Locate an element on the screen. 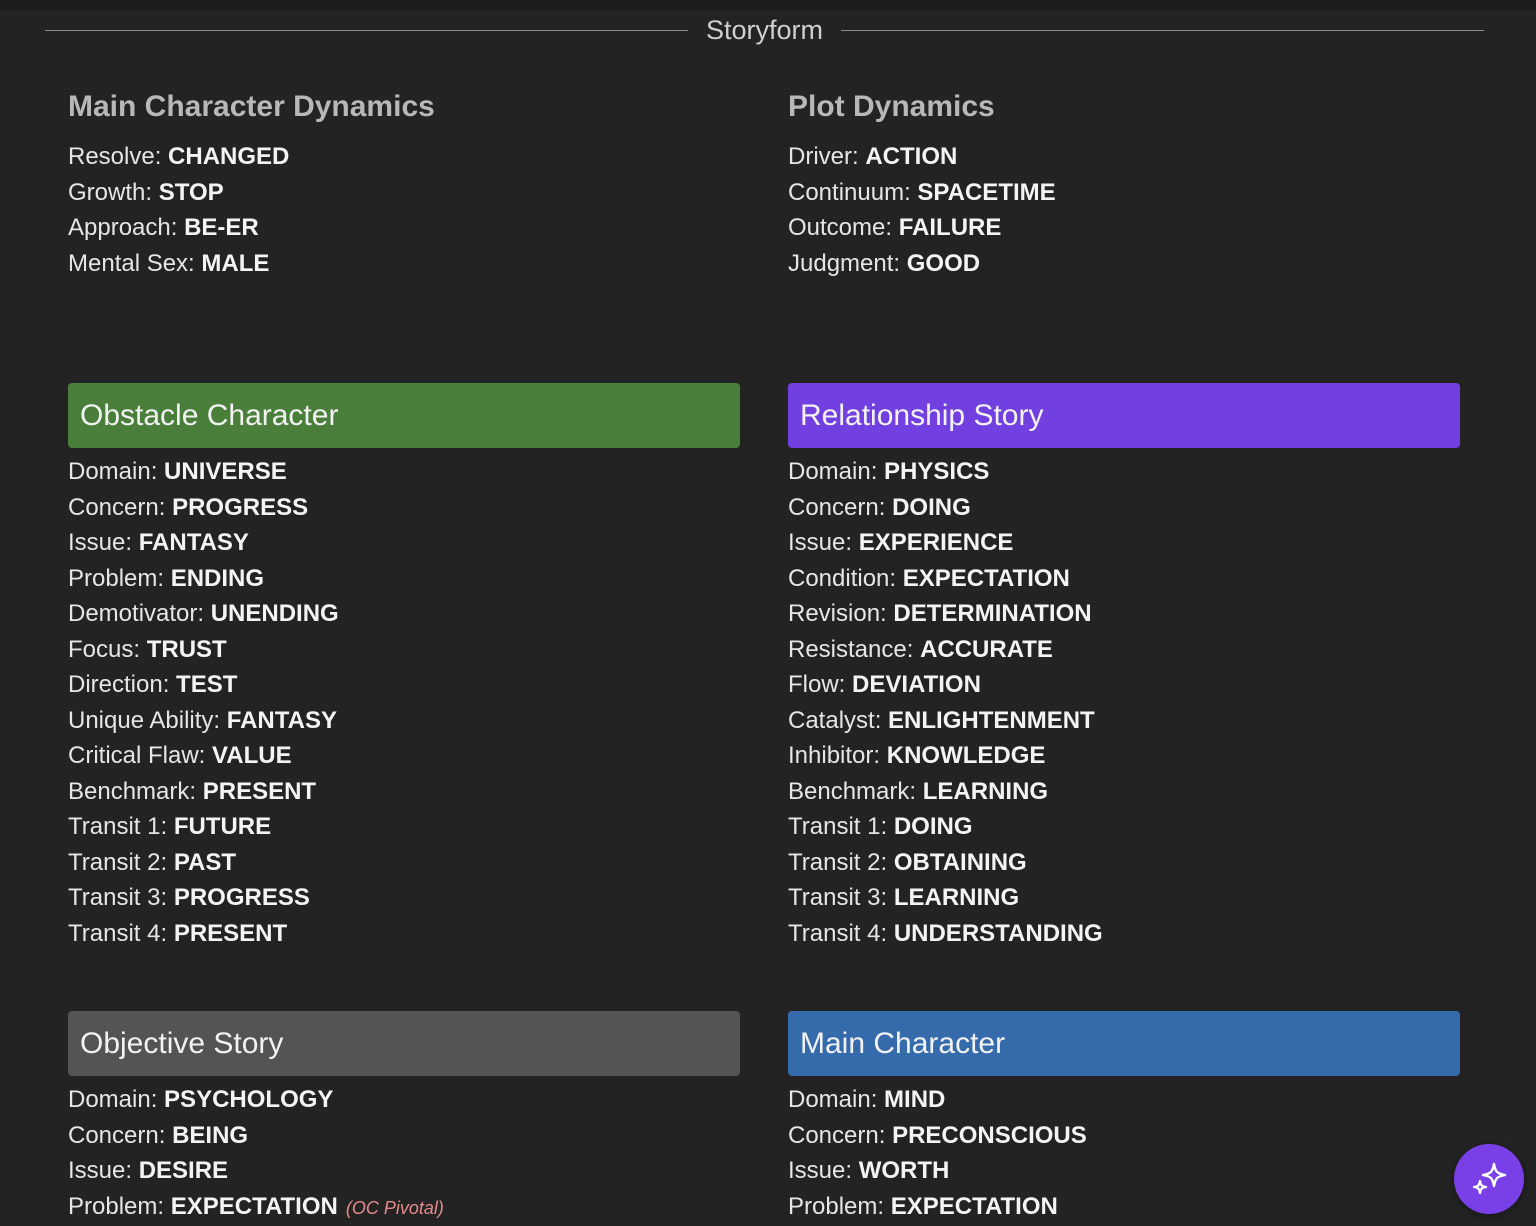 This screenshot has width=1536, height=1226. field-label: Resolve: is located at coordinates (115, 156).